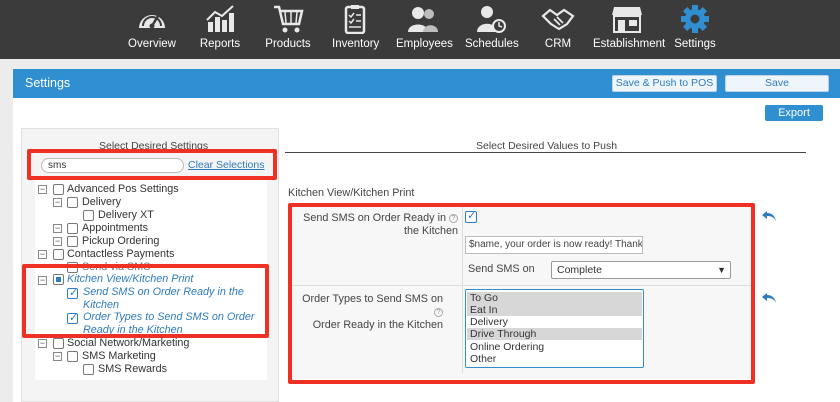  What do you see at coordinates (492, 44) in the screenshot?
I see `nav-label: Schedules` at bounding box center [492, 44].